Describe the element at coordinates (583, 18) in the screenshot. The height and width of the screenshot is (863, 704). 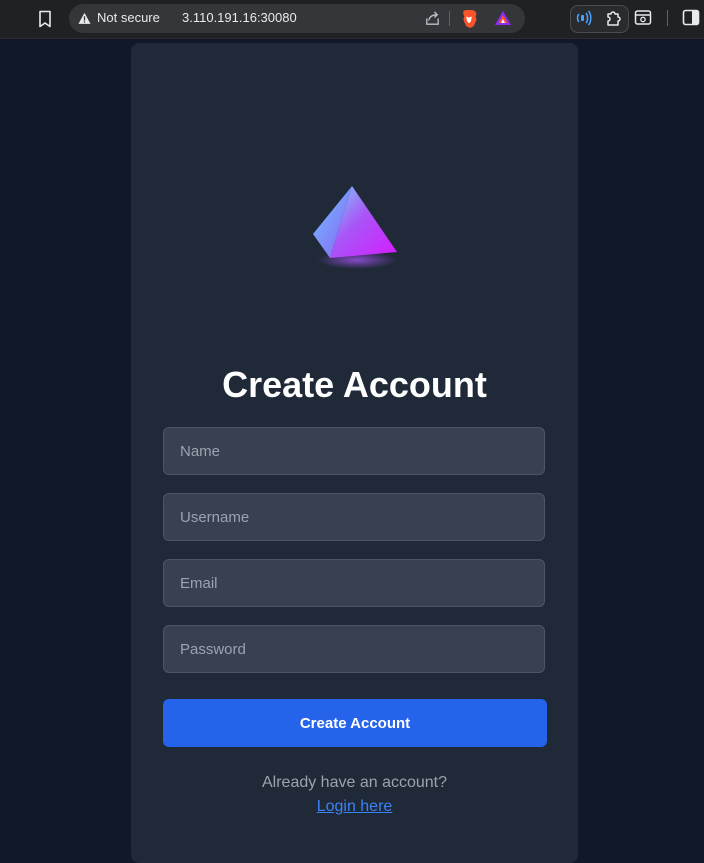
I see `sound-wave-icon` at that location.